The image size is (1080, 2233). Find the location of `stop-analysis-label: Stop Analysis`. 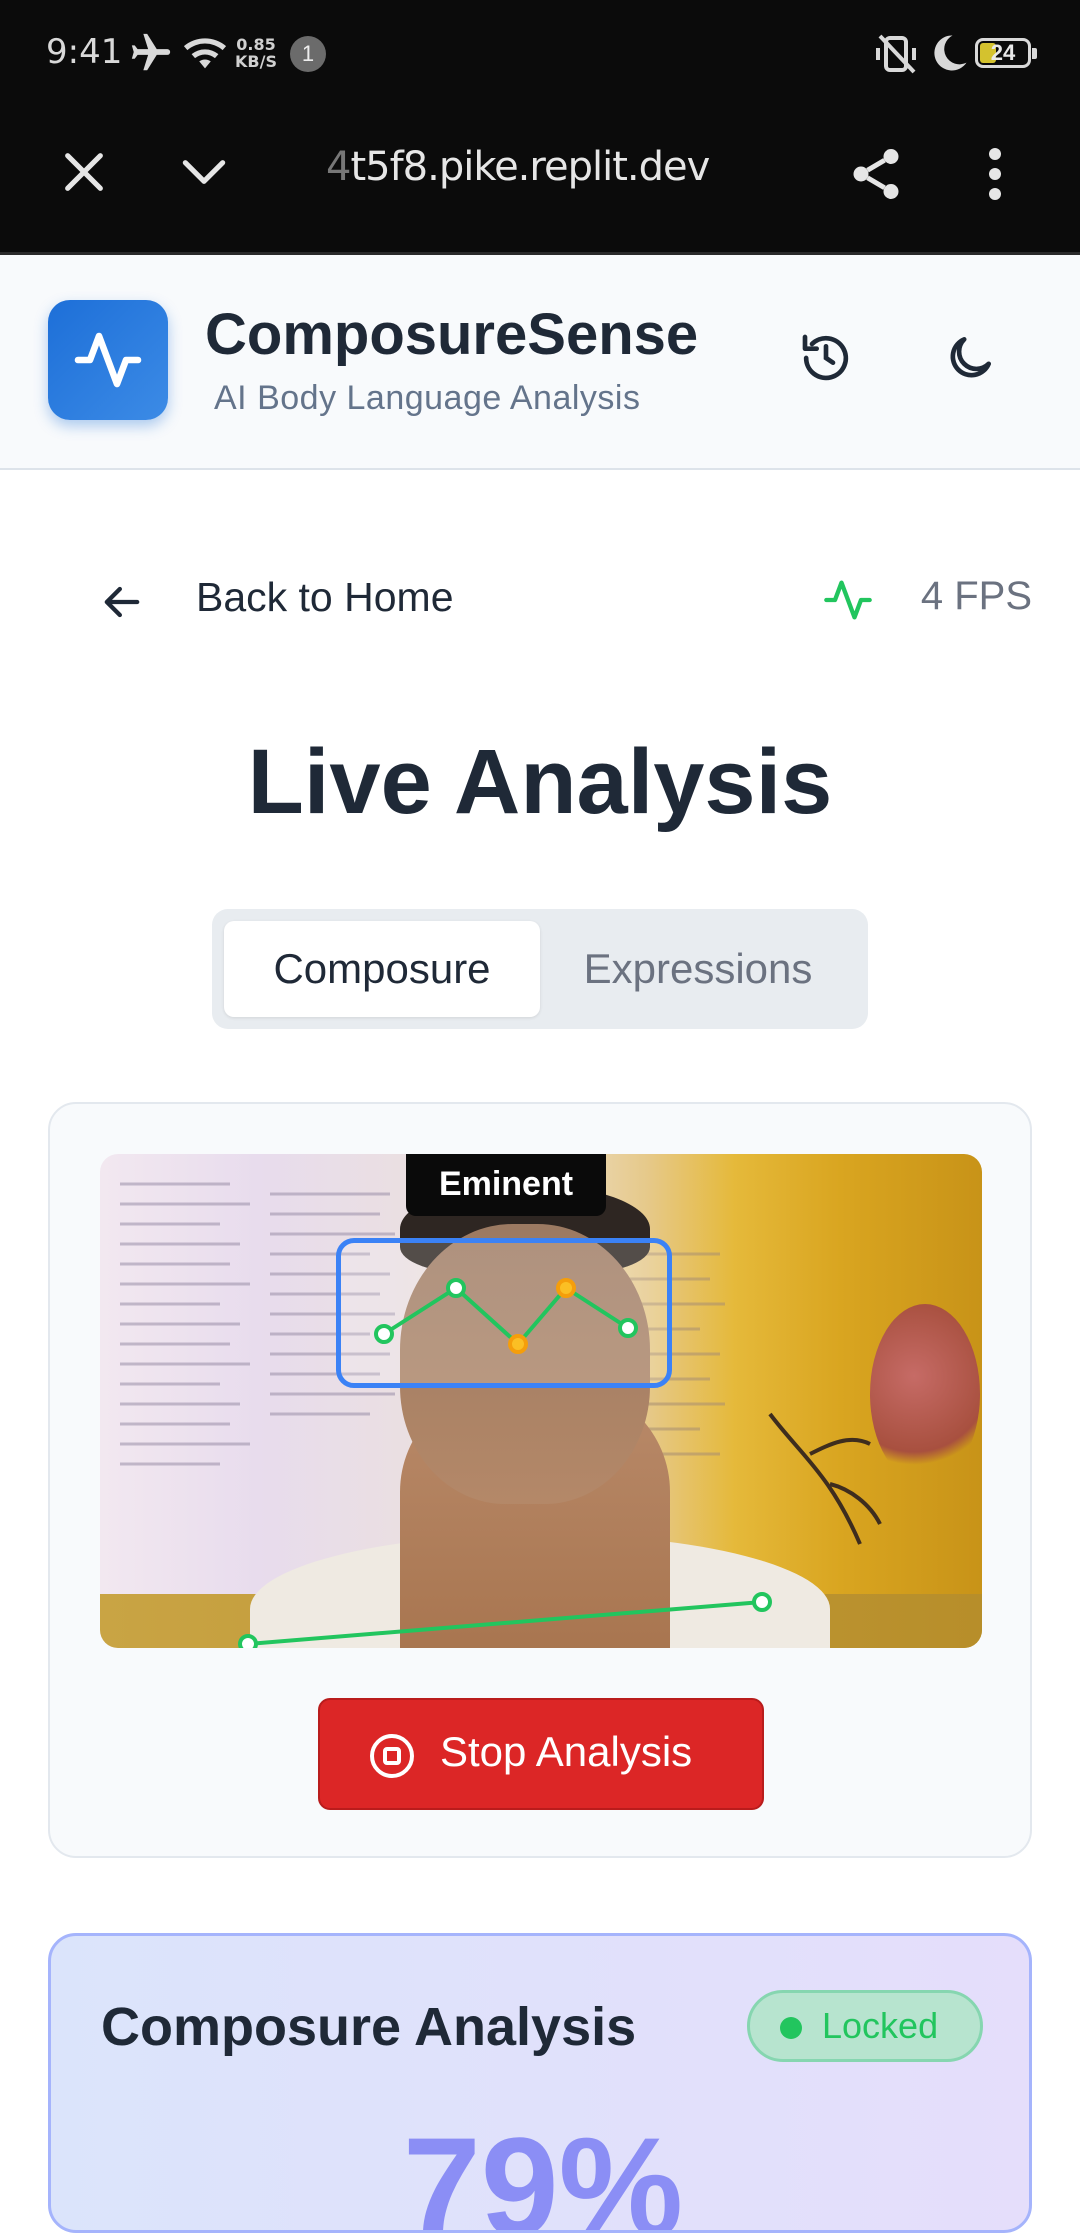

stop-analysis-label: Stop Analysis is located at coordinates (566, 1751).